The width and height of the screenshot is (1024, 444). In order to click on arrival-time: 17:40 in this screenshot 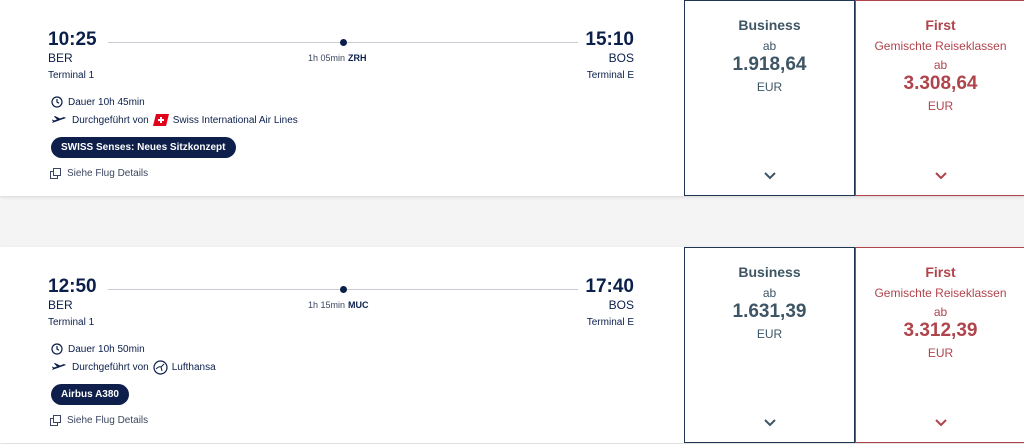, I will do `click(609, 286)`.